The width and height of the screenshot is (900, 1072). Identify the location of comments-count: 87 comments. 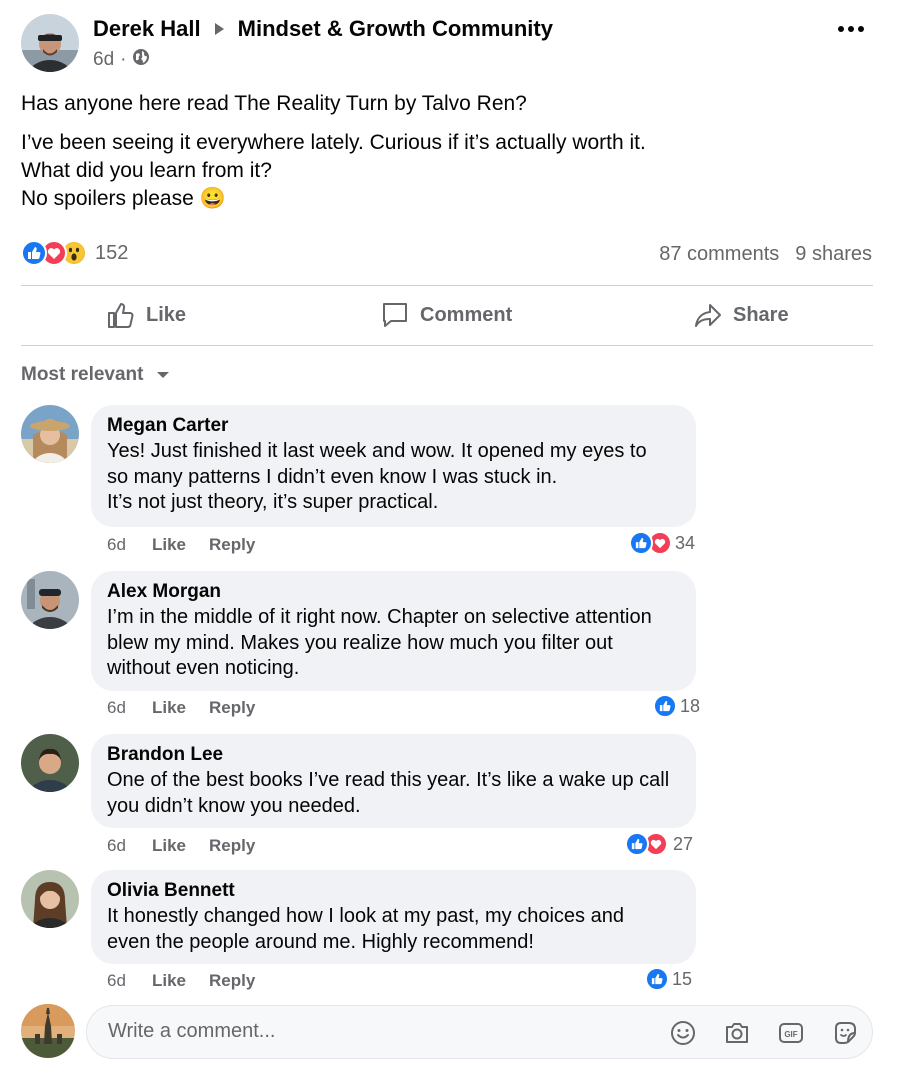
(719, 254).